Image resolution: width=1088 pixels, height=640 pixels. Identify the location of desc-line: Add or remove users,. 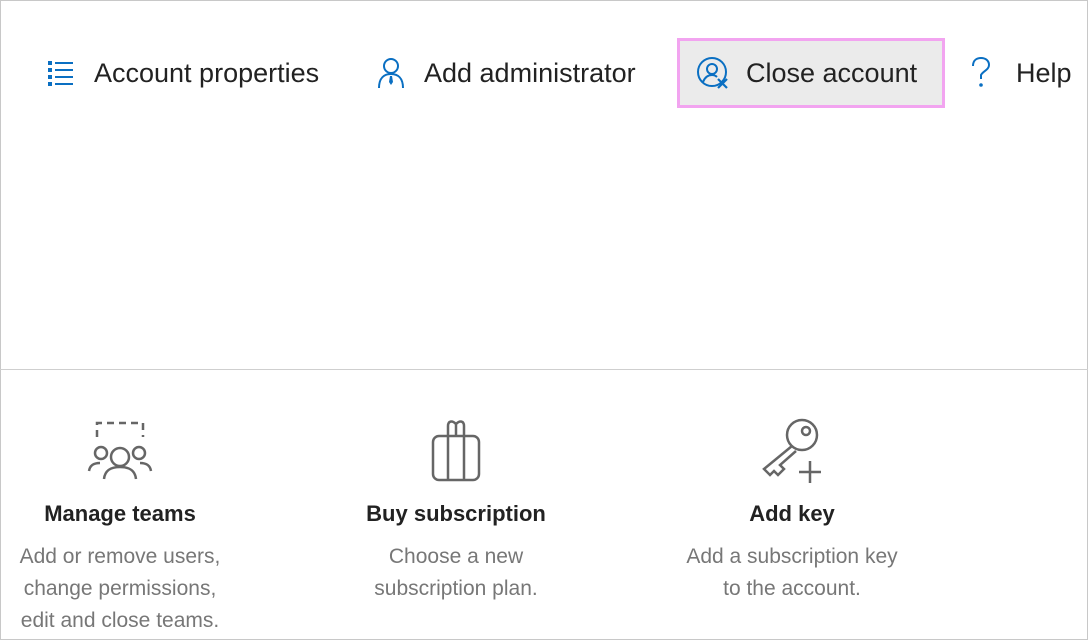
(120, 556).